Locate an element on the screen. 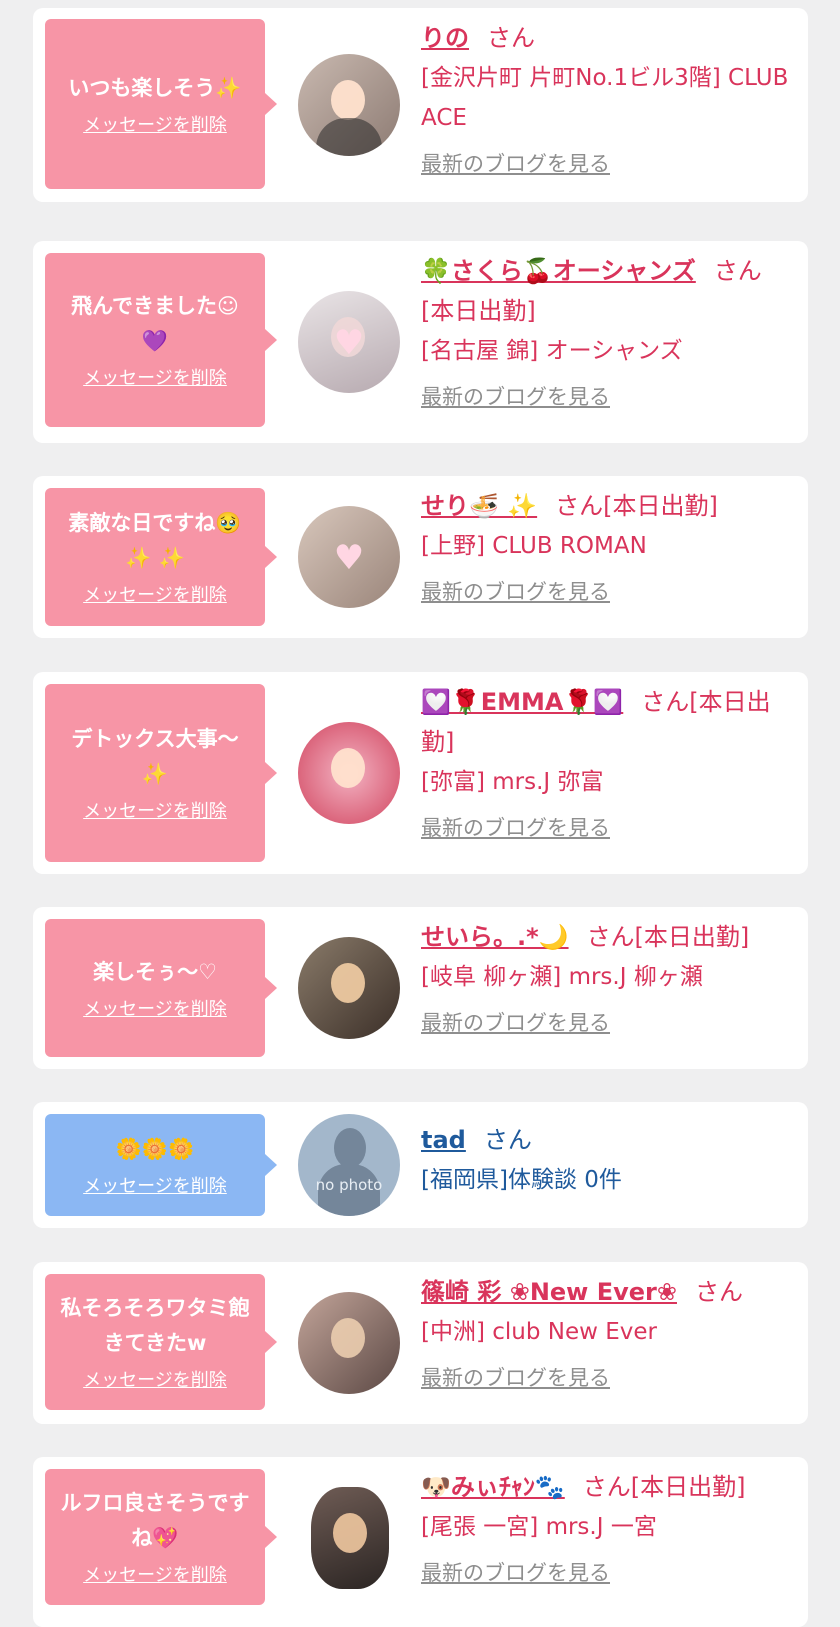  no-photo-label: no photo is located at coordinates (349, 1185).